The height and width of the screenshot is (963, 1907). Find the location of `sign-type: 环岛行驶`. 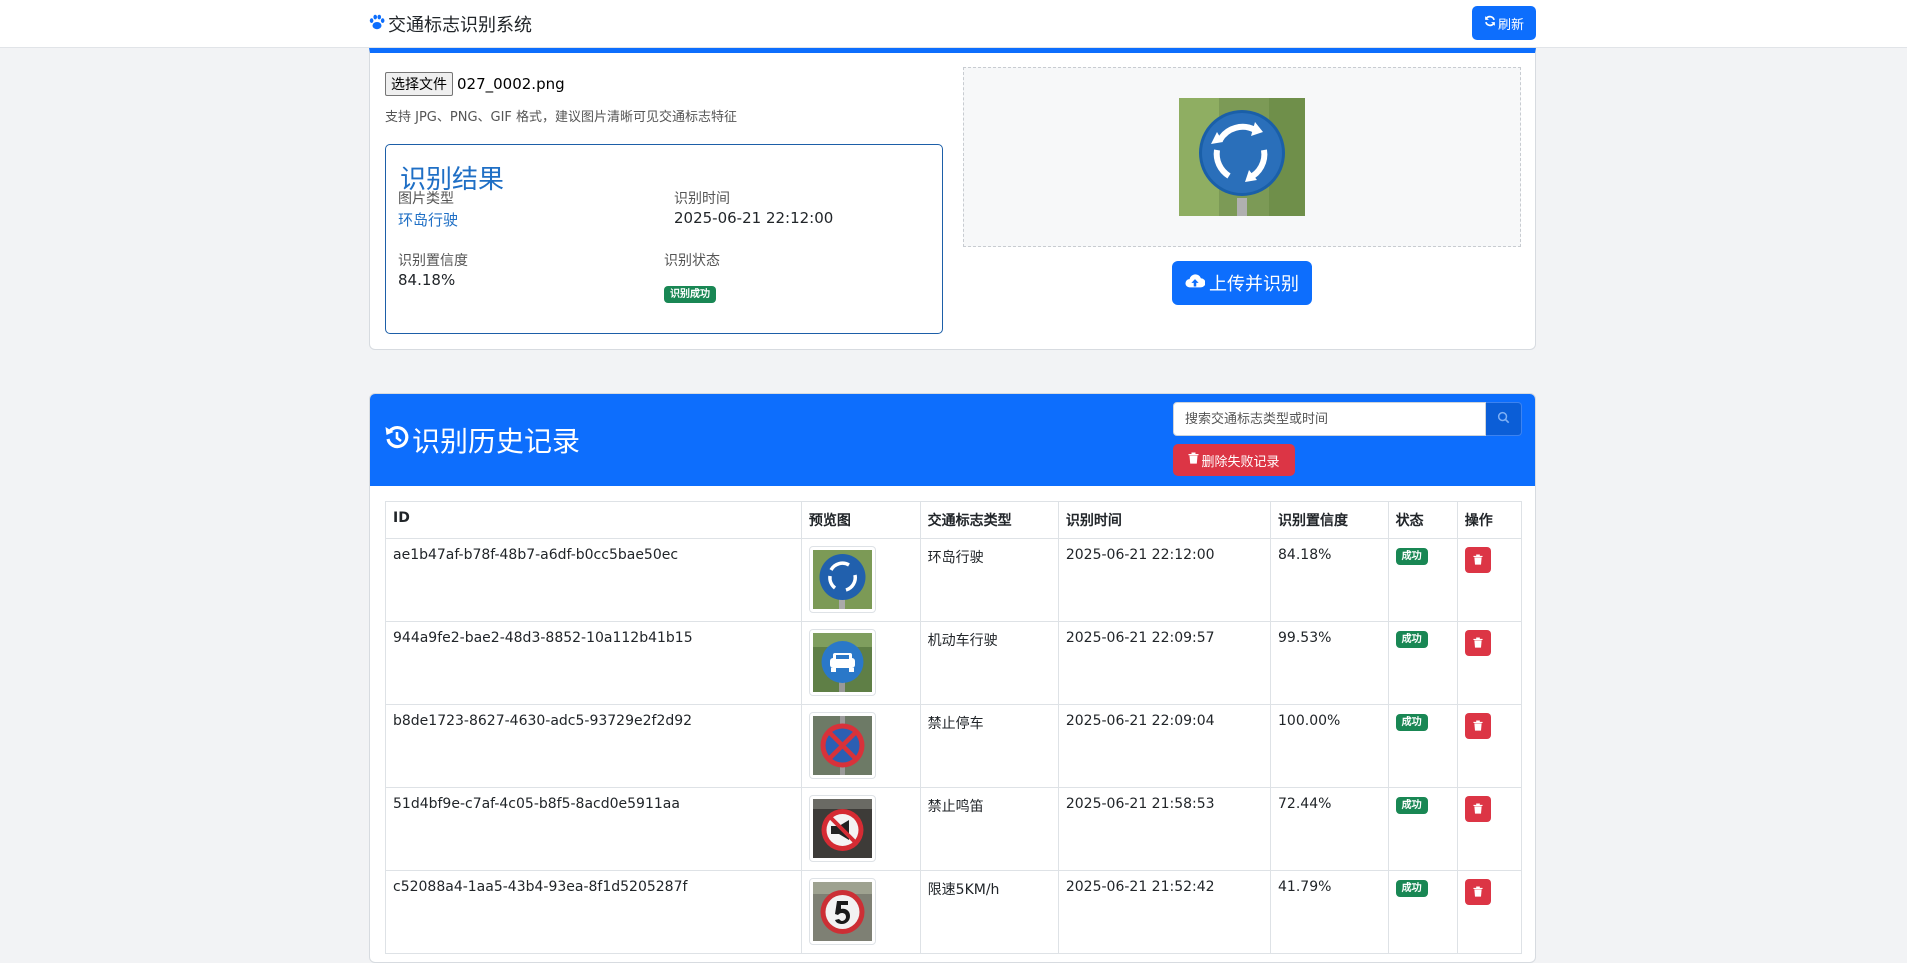

sign-type: 环岛行驶 is located at coordinates (989, 580).